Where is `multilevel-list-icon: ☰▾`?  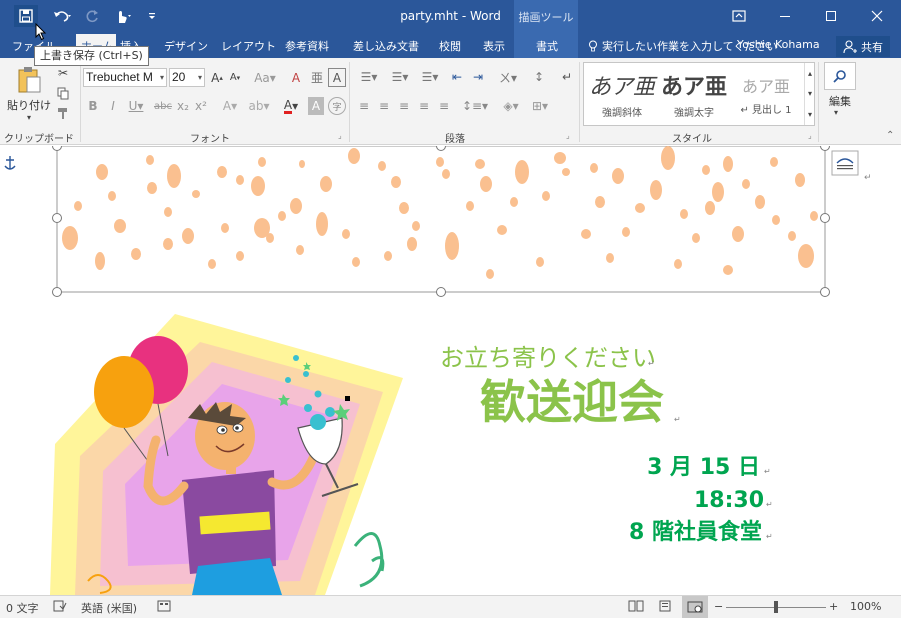
multilevel-list-icon: ☰▾ is located at coordinates (430, 77).